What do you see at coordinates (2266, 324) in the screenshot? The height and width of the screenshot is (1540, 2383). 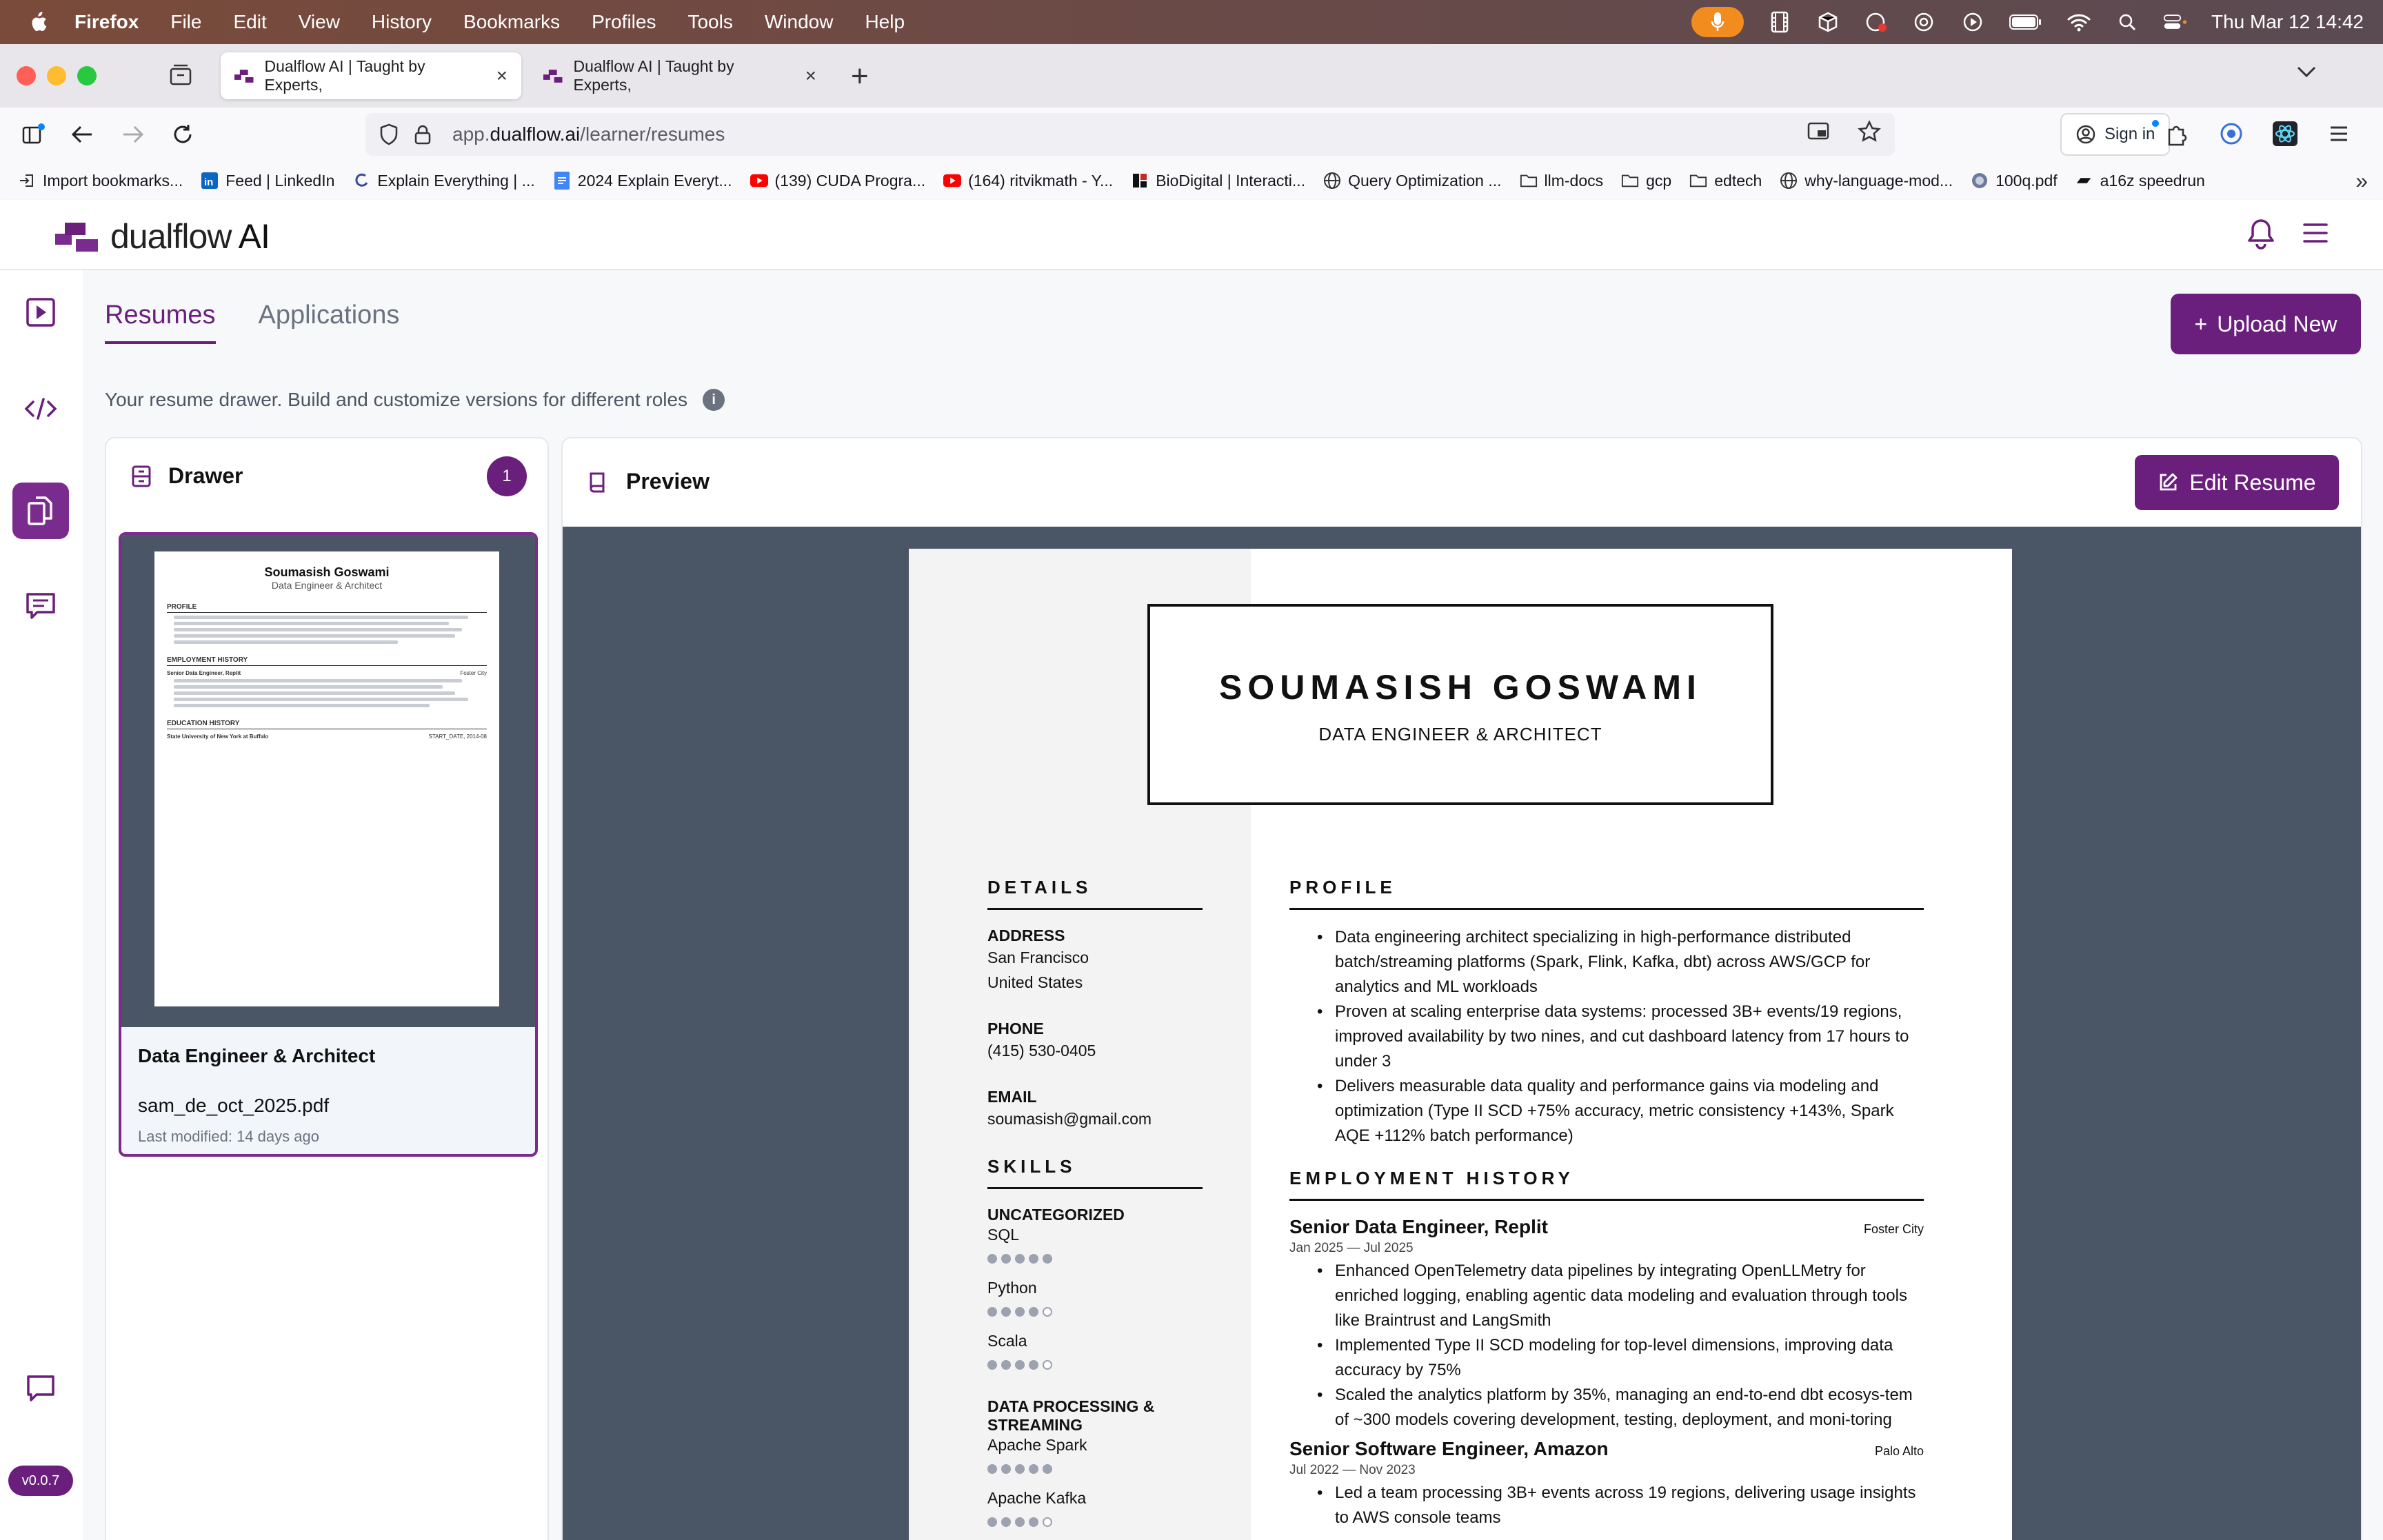 I see `upload-new-button: + Upload New` at bounding box center [2266, 324].